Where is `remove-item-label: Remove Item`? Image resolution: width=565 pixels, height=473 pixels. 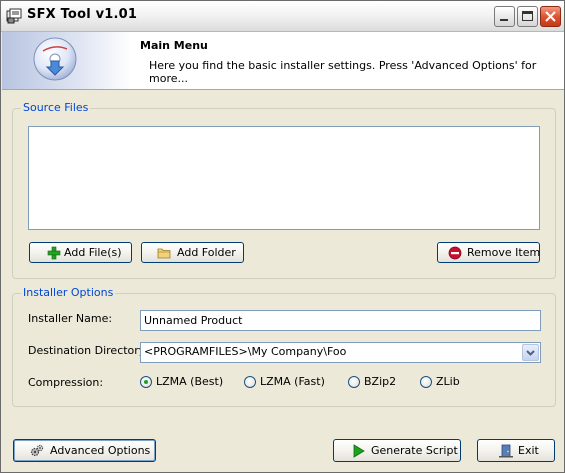 remove-item-label: Remove Item is located at coordinates (504, 252).